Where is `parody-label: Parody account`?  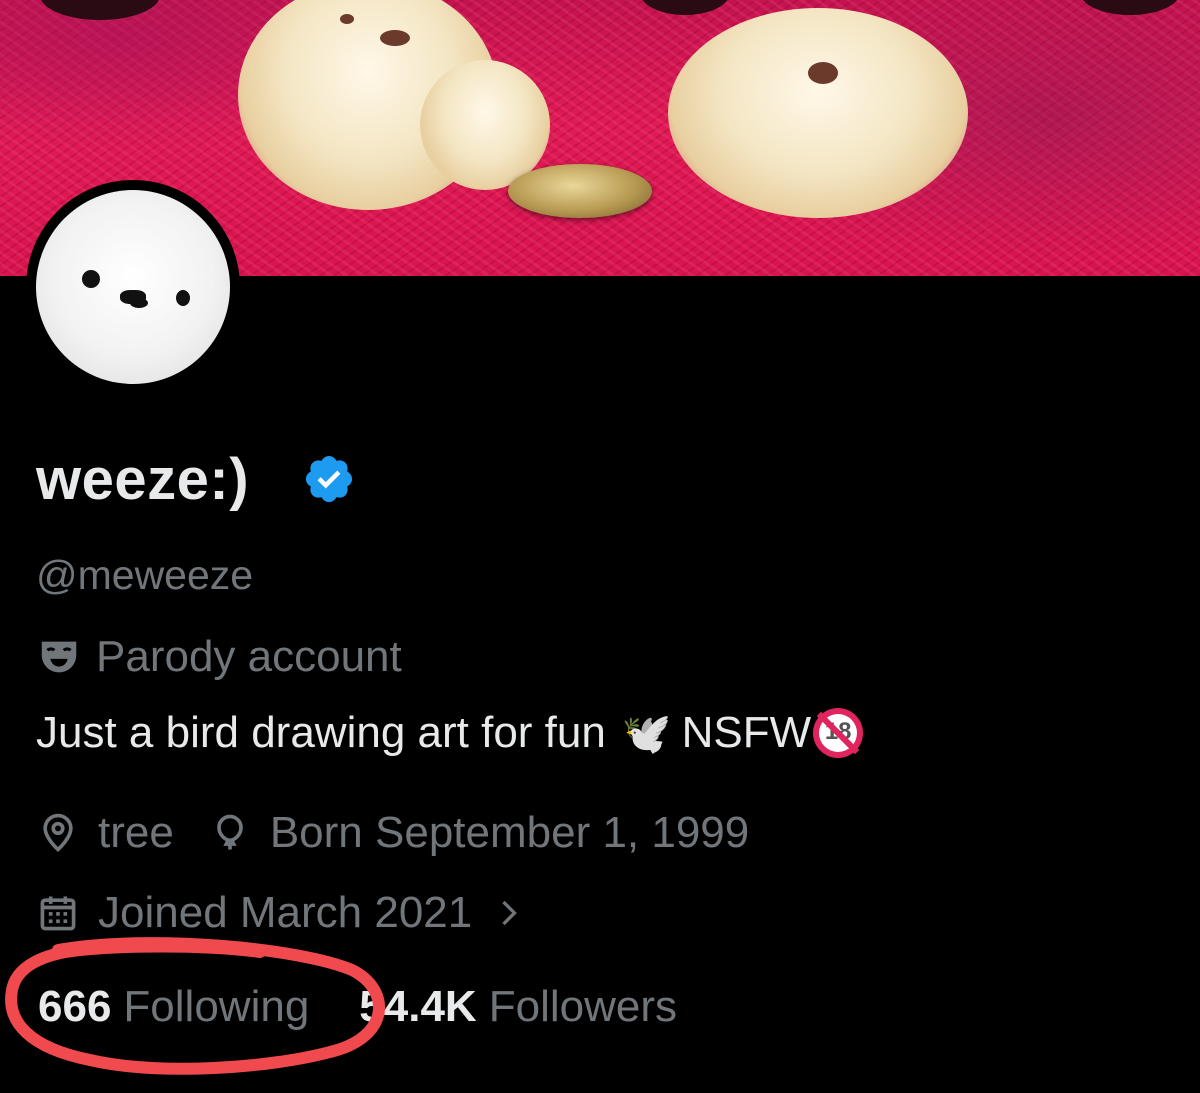
parody-label: Parody account is located at coordinates (249, 656).